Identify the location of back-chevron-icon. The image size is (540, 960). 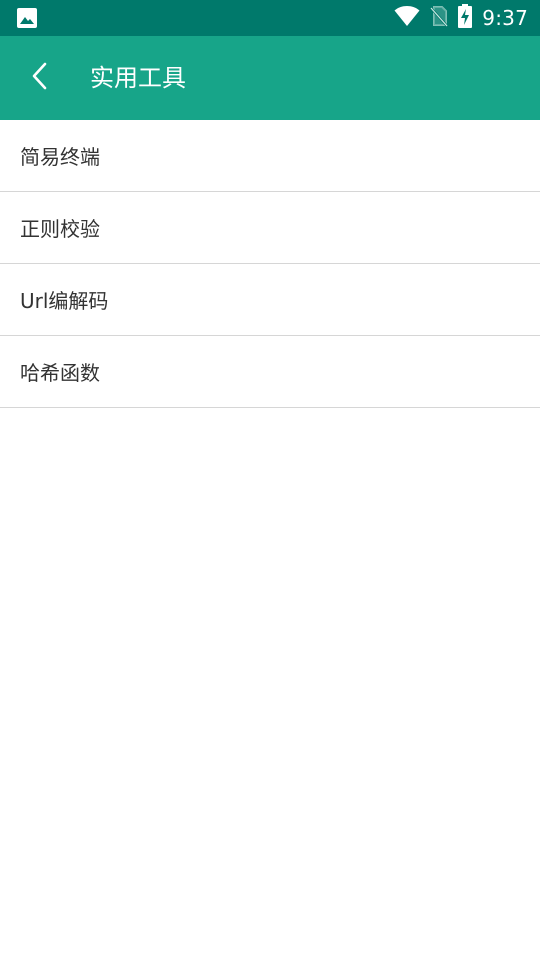
(40, 78).